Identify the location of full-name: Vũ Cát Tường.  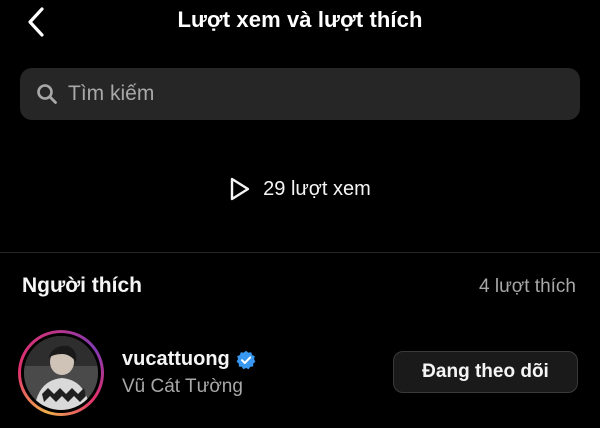
(182, 386).